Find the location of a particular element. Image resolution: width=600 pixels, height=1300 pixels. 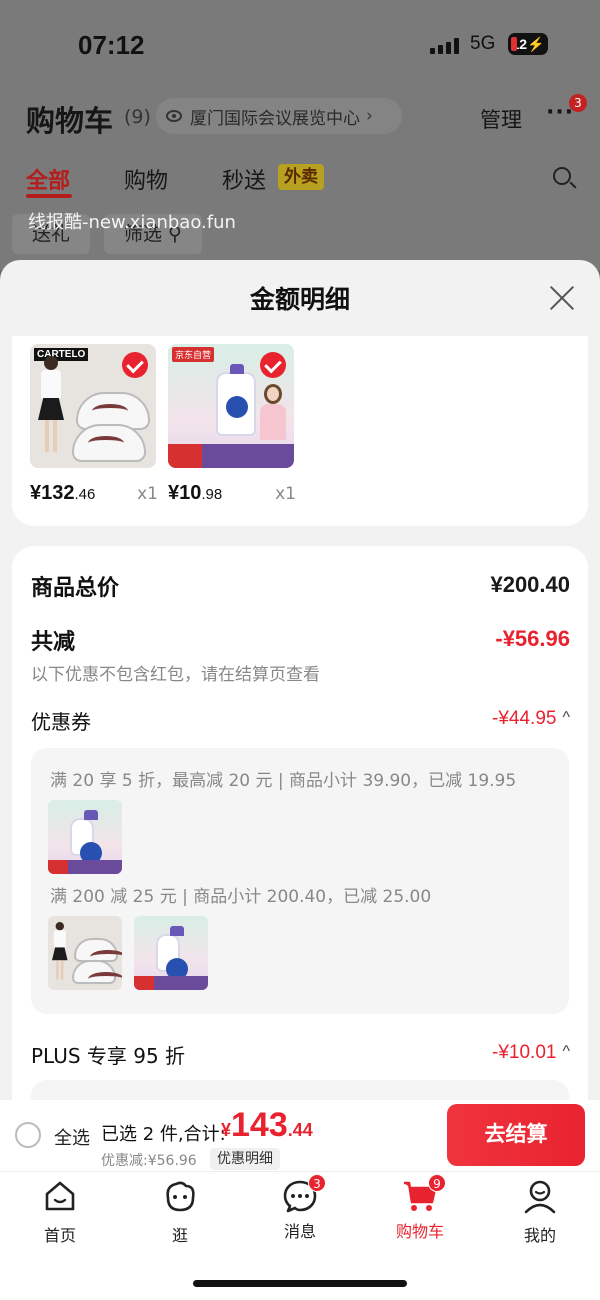

discount-detail-button: 优惠明细 is located at coordinates (245, 1159).